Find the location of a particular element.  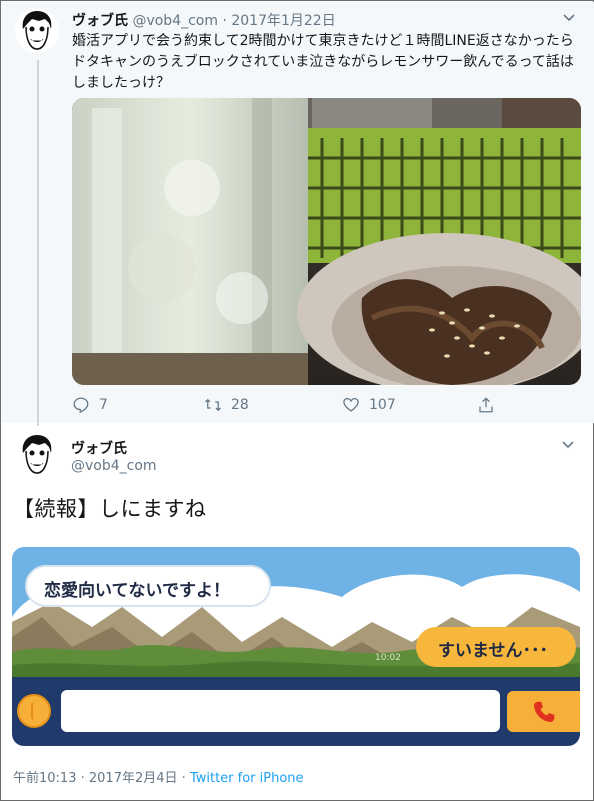

tweet-date: 2017年2月4日 is located at coordinates (133, 778).